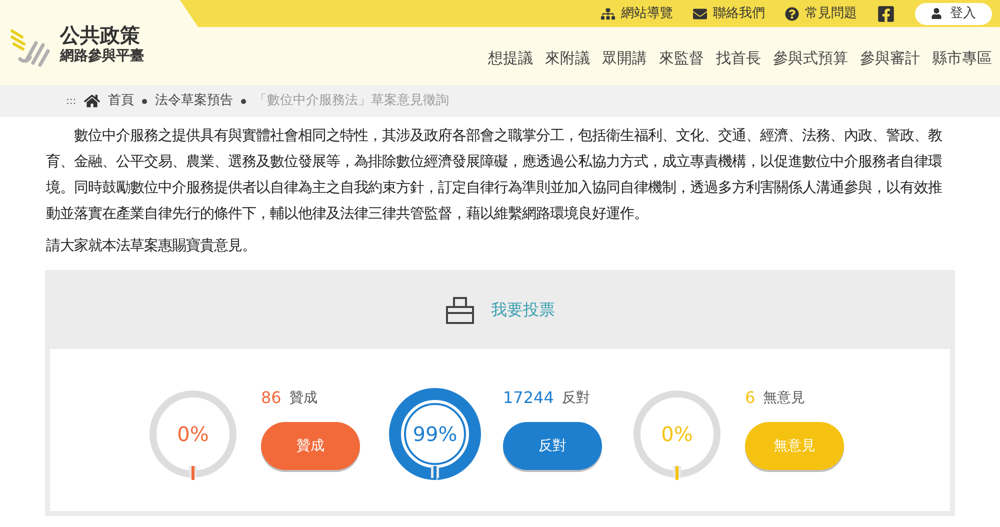 The height and width of the screenshot is (527, 1000). What do you see at coordinates (738, 58) in the screenshot?
I see `nav-item: 找首長` at bounding box center [738, 58].